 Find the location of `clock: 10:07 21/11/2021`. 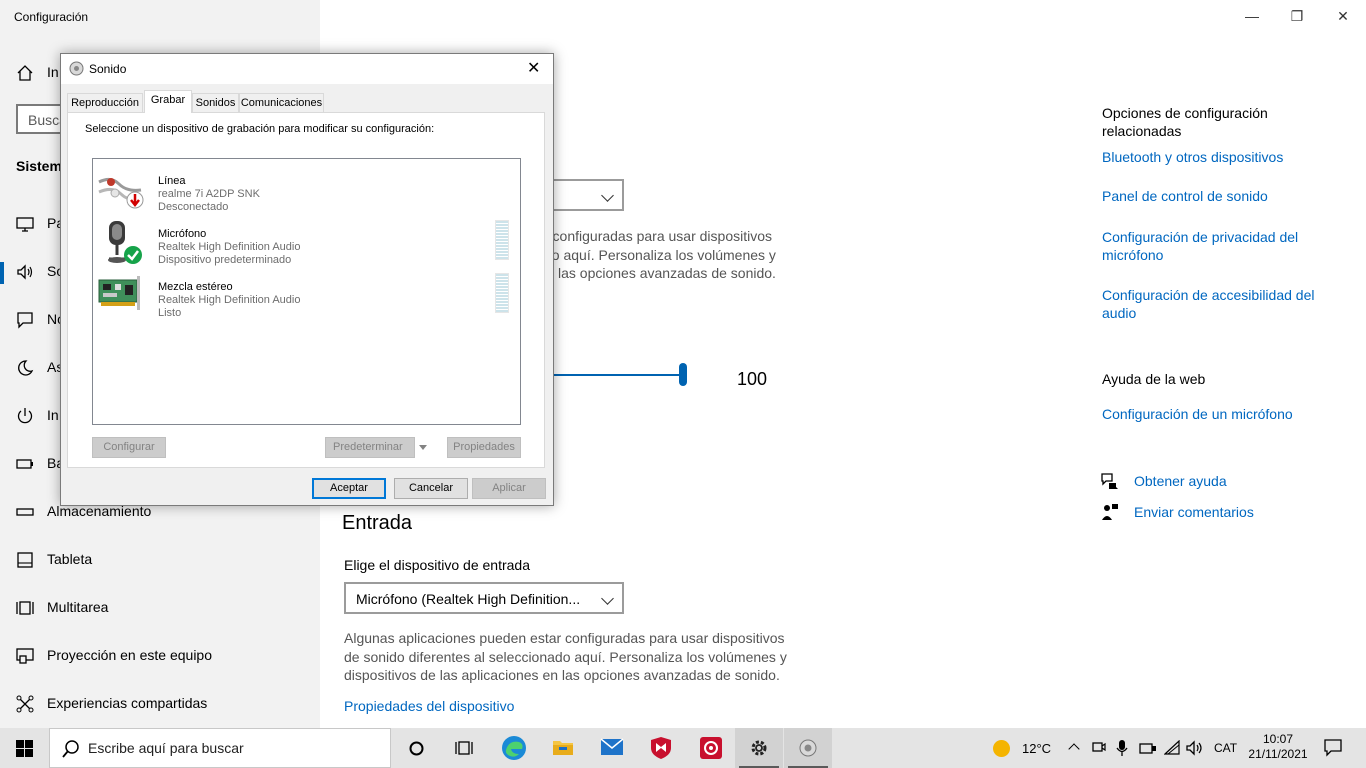

clock: 10:07 21/11/2021 is located at coordinates (1278, 747).